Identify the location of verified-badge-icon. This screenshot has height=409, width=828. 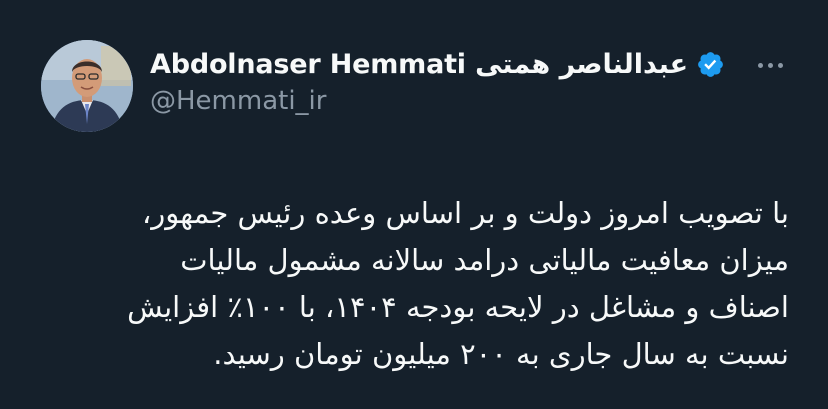
(710, 64).